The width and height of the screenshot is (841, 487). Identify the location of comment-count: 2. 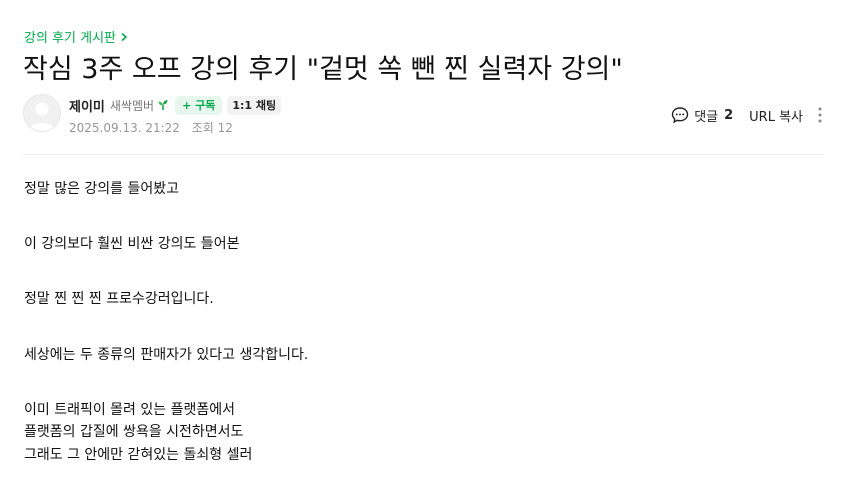
(729, 115).